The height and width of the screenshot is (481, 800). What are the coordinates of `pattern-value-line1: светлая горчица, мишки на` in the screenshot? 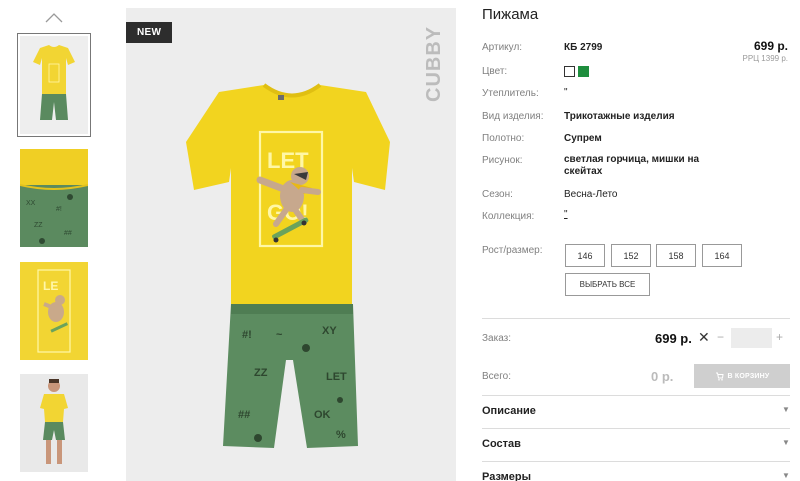 It's located at (632, 159).